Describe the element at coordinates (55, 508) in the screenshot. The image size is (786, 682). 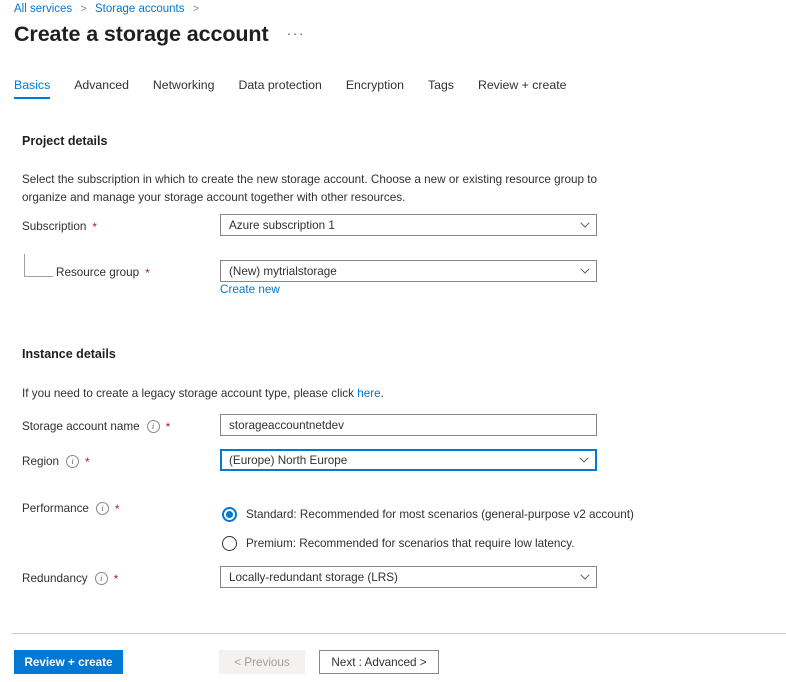
I see `performance-label-text: Performance` at that location.